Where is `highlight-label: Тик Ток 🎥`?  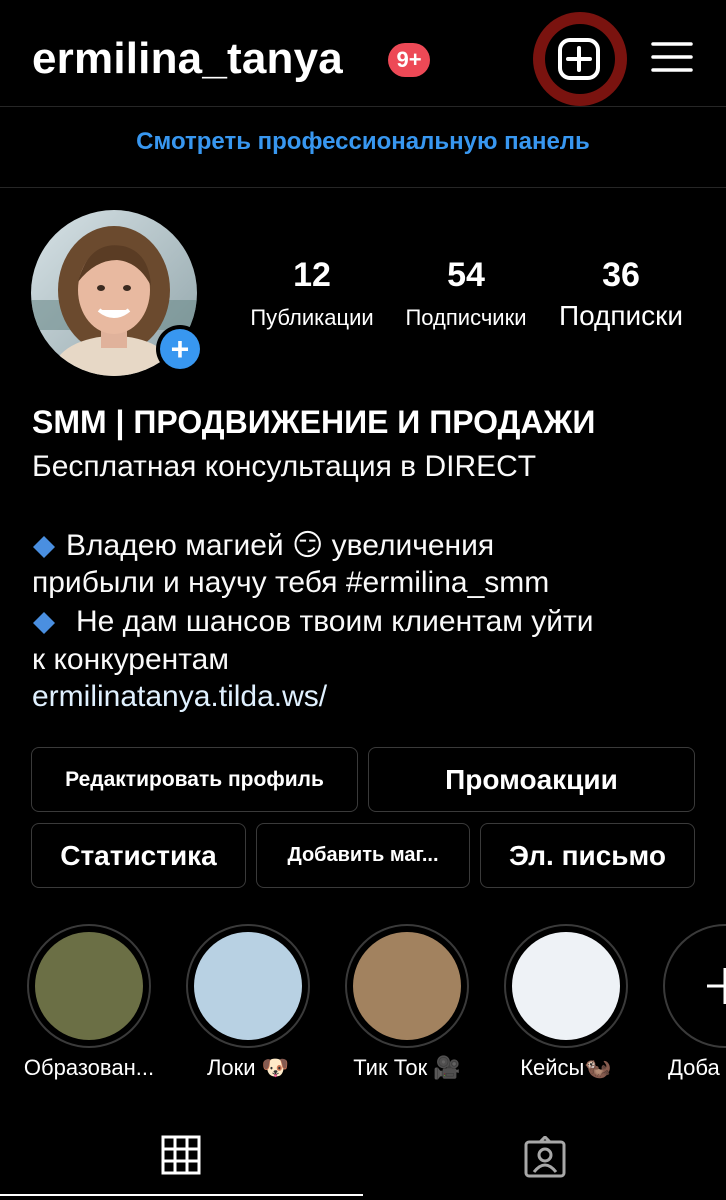 highlight-label: Тик Ток 🎥 is located at coordinates (407, 1068).